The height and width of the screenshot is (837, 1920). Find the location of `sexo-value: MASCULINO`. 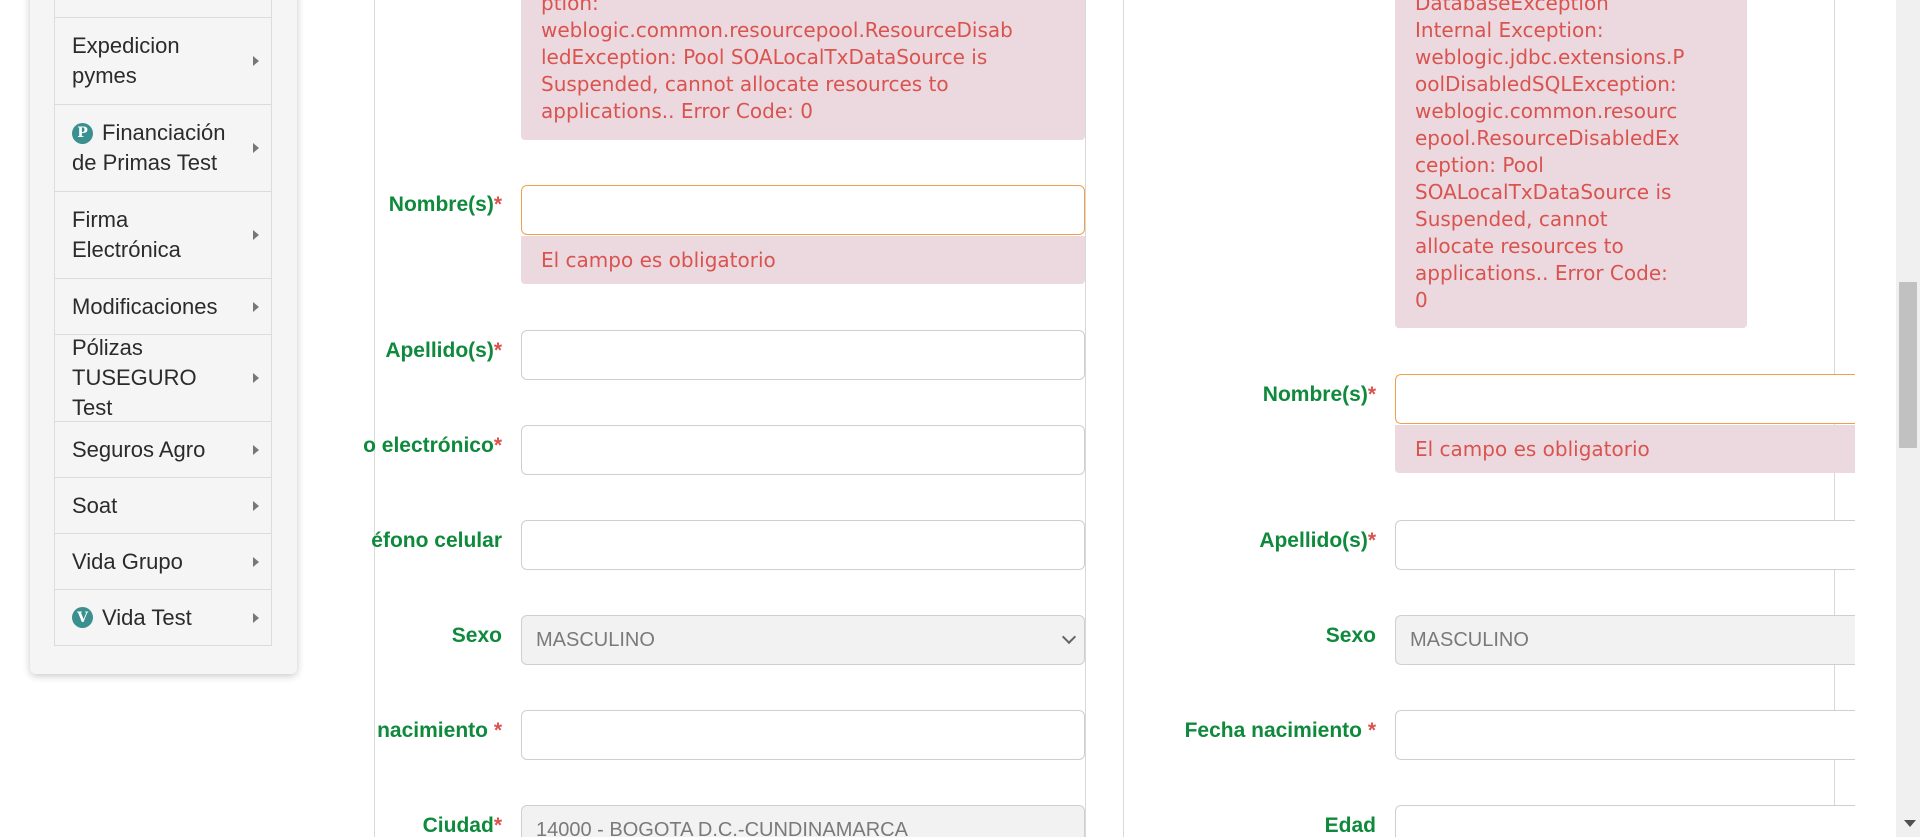

sexo-value: MASCULINO is located at coordinates (595, 640).